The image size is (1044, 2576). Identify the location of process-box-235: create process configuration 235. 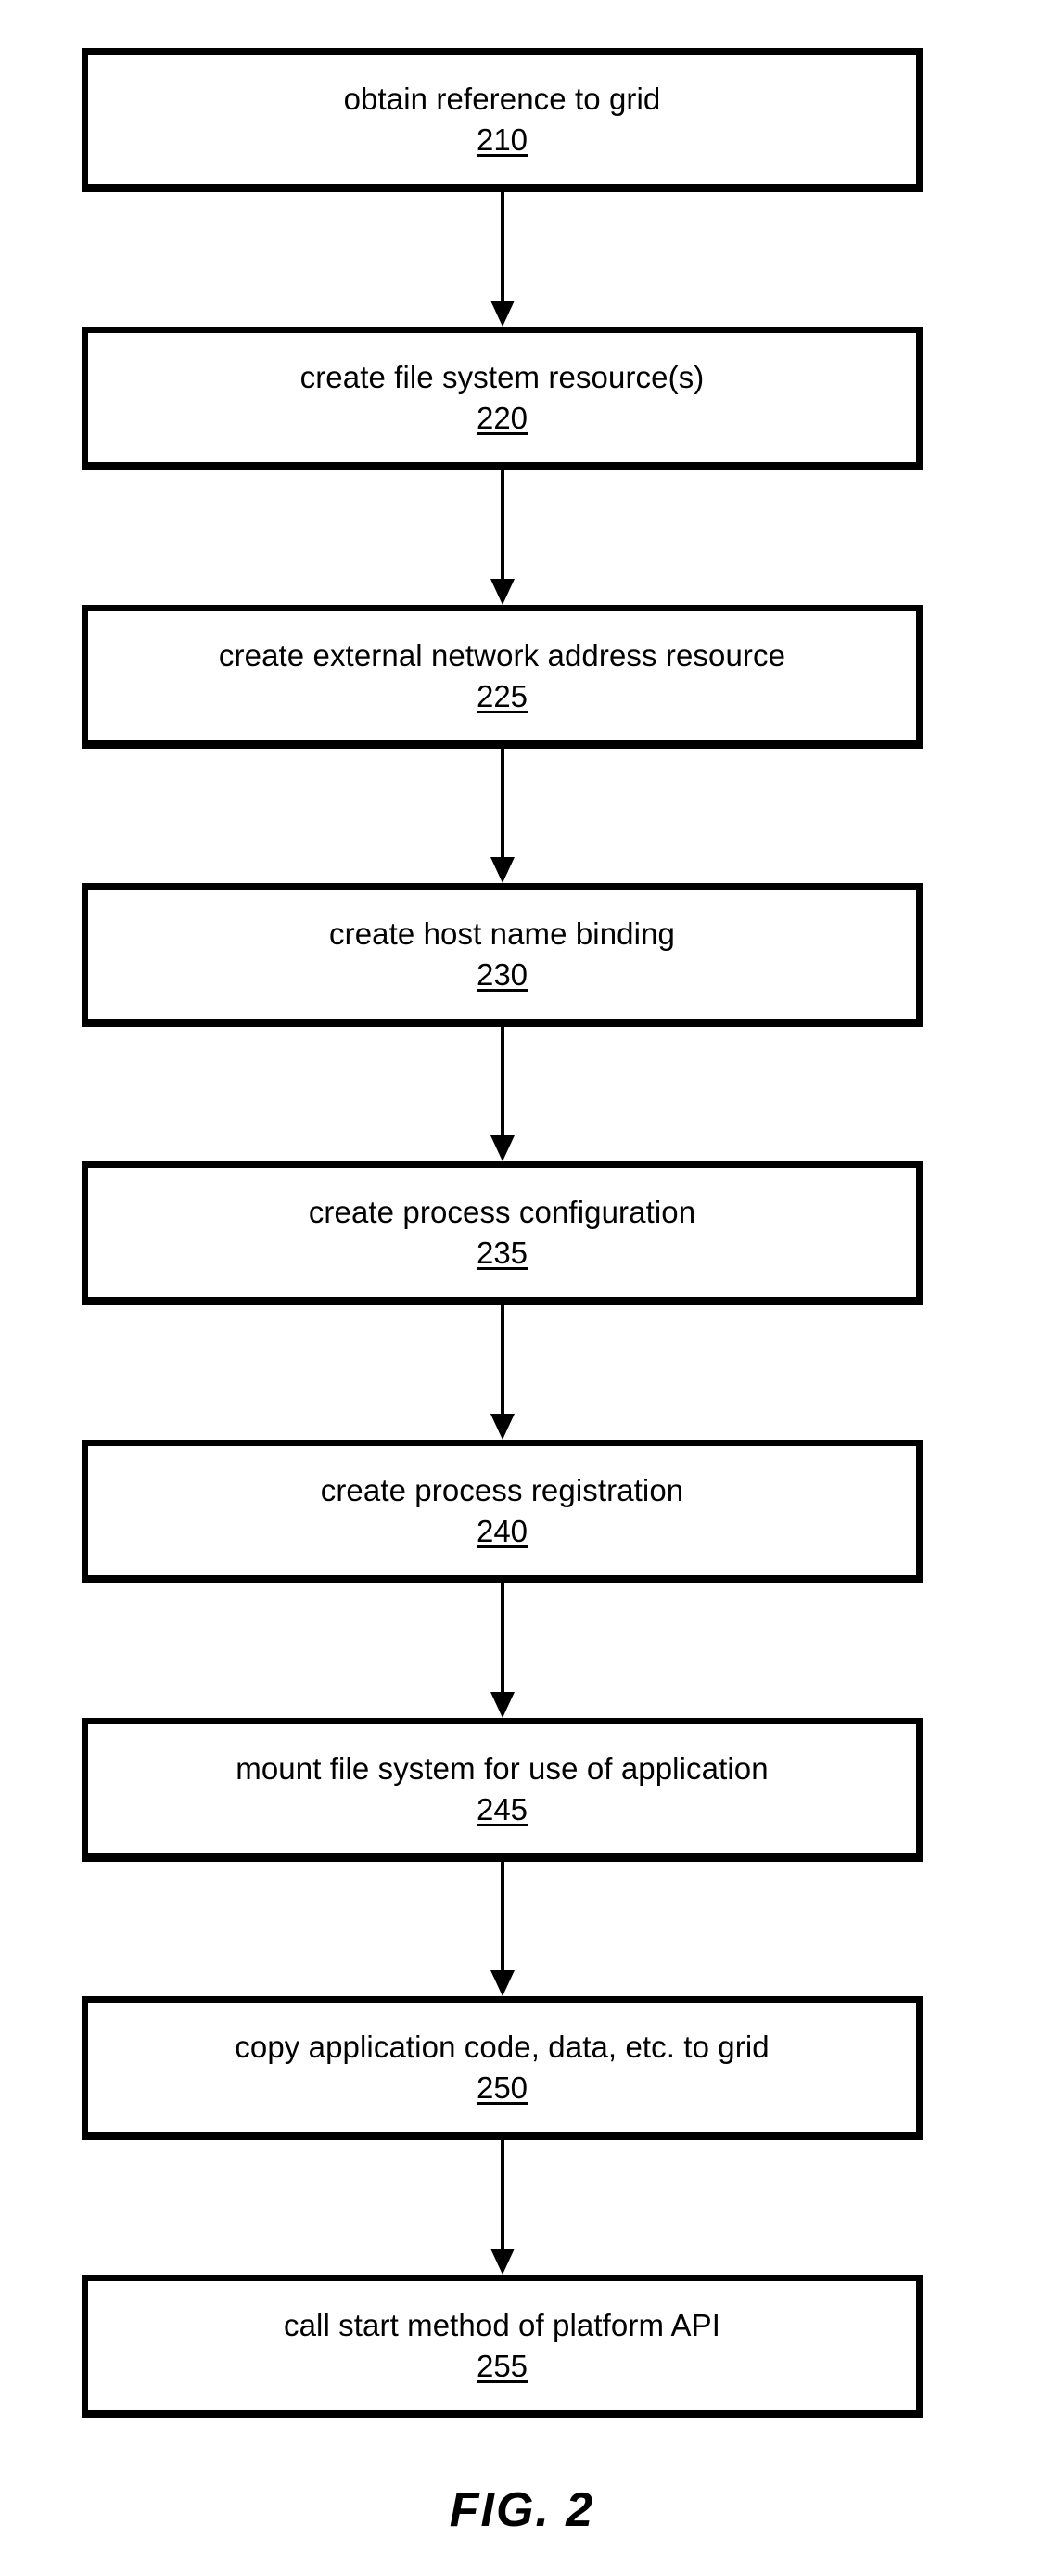
(502, 1233).